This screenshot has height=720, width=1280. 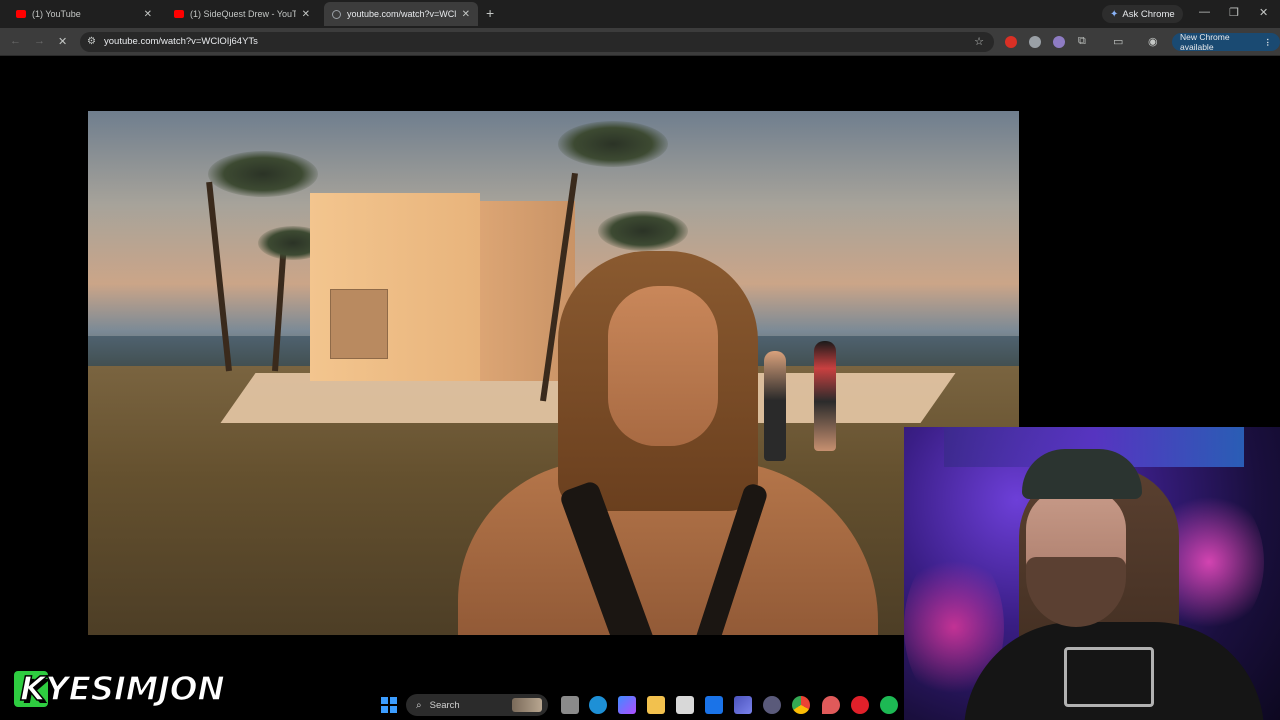 I want to click on forward-icon: →, so click(x=39, y=41).